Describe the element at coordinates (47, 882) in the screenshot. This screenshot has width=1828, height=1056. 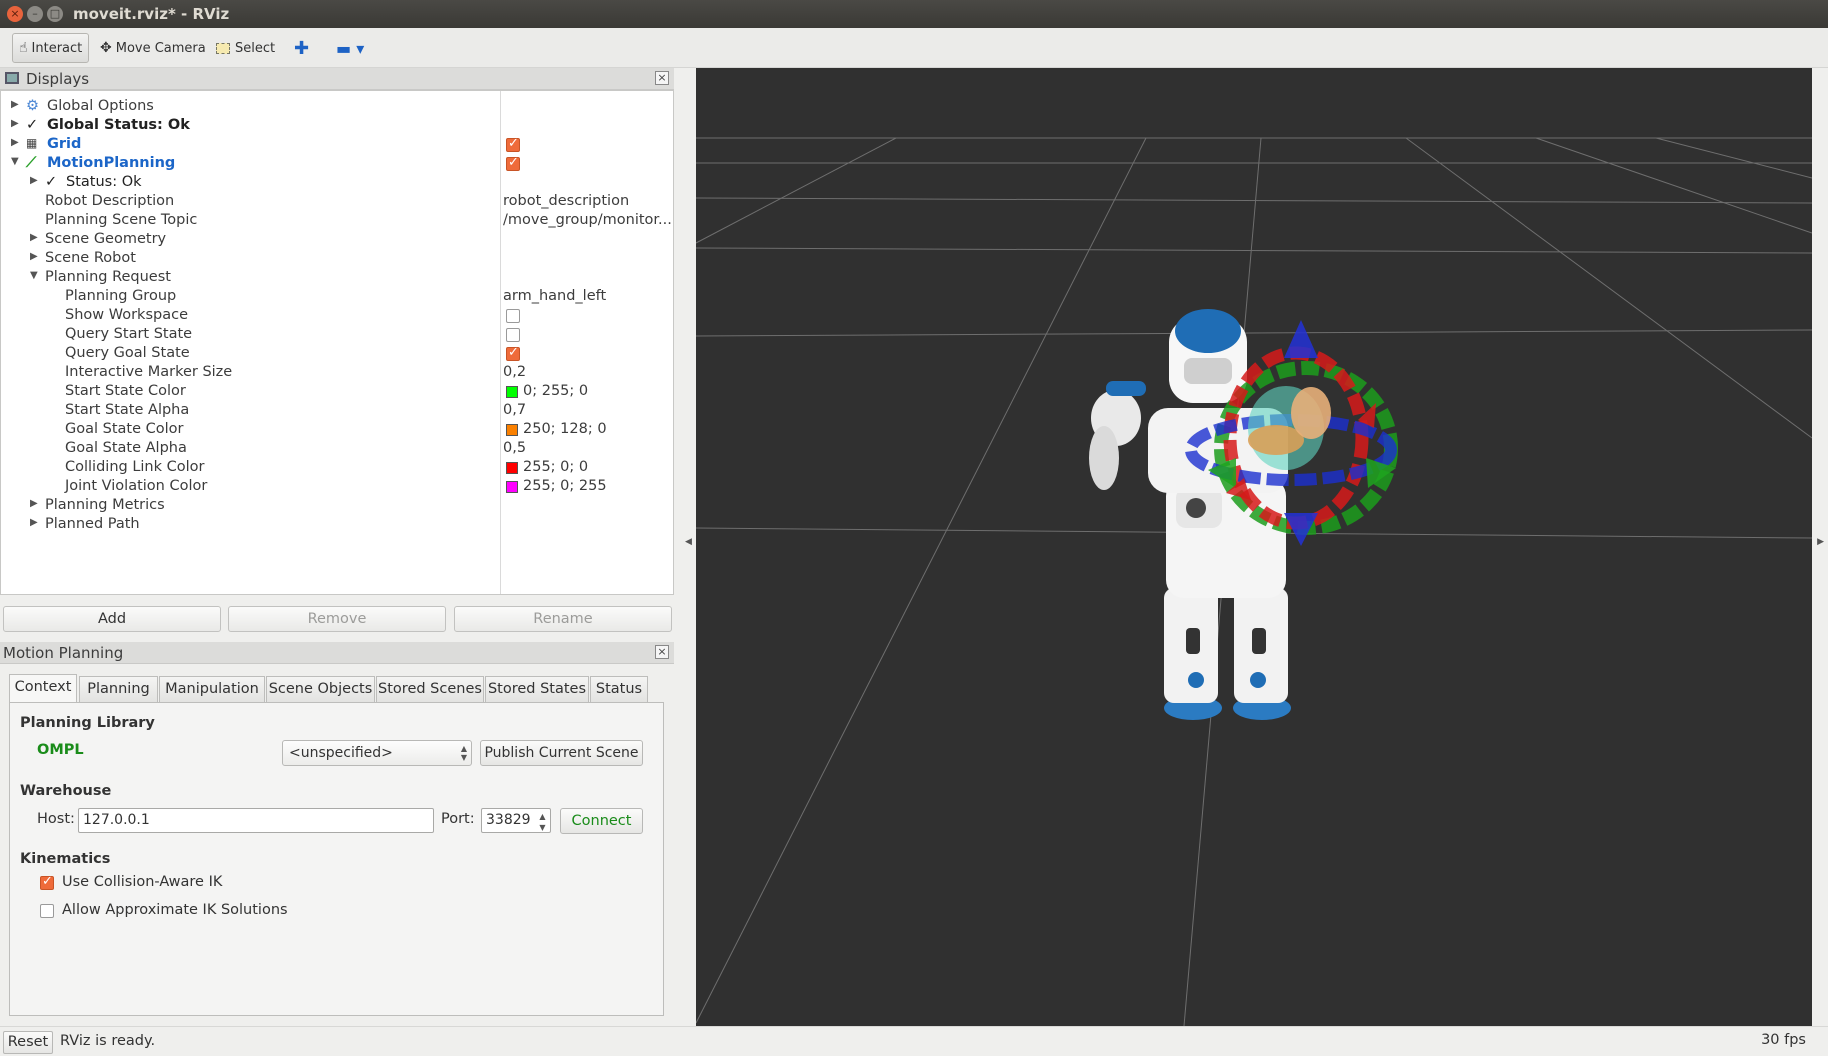
I see `collision-aware-ik-checkbox` at that location.